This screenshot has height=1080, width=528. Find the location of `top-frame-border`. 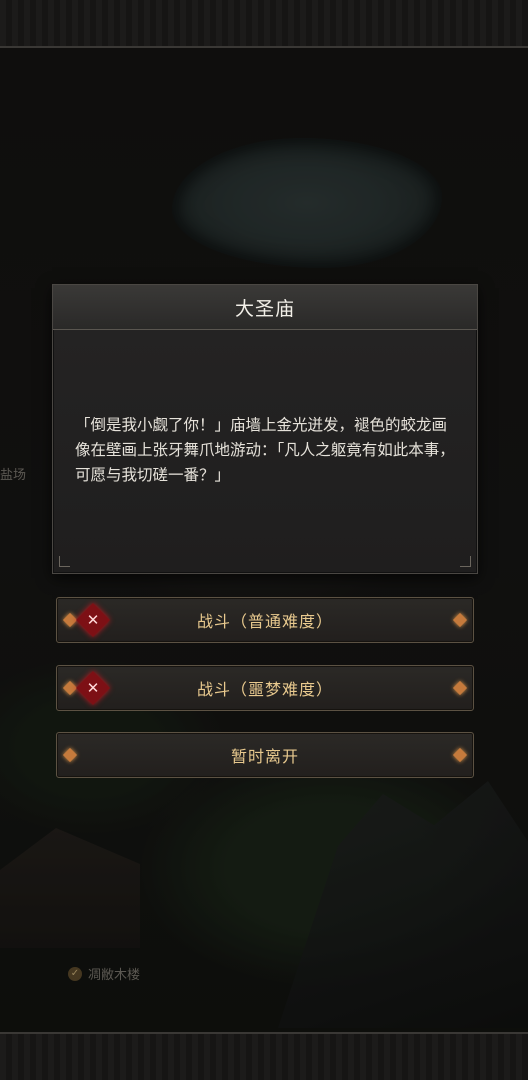

top-frame-border is located at coordinates (264, 24).